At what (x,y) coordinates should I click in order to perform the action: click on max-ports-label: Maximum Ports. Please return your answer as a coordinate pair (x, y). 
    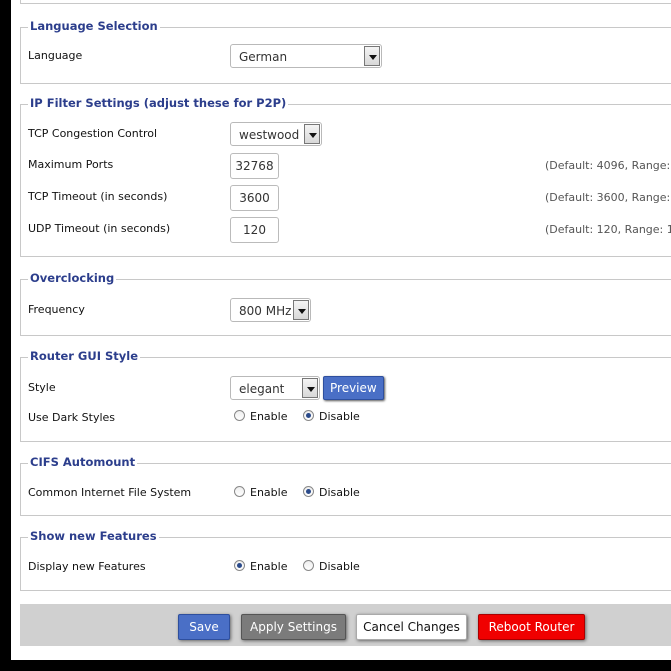
    Looking at the image, I should click on (71, 164).